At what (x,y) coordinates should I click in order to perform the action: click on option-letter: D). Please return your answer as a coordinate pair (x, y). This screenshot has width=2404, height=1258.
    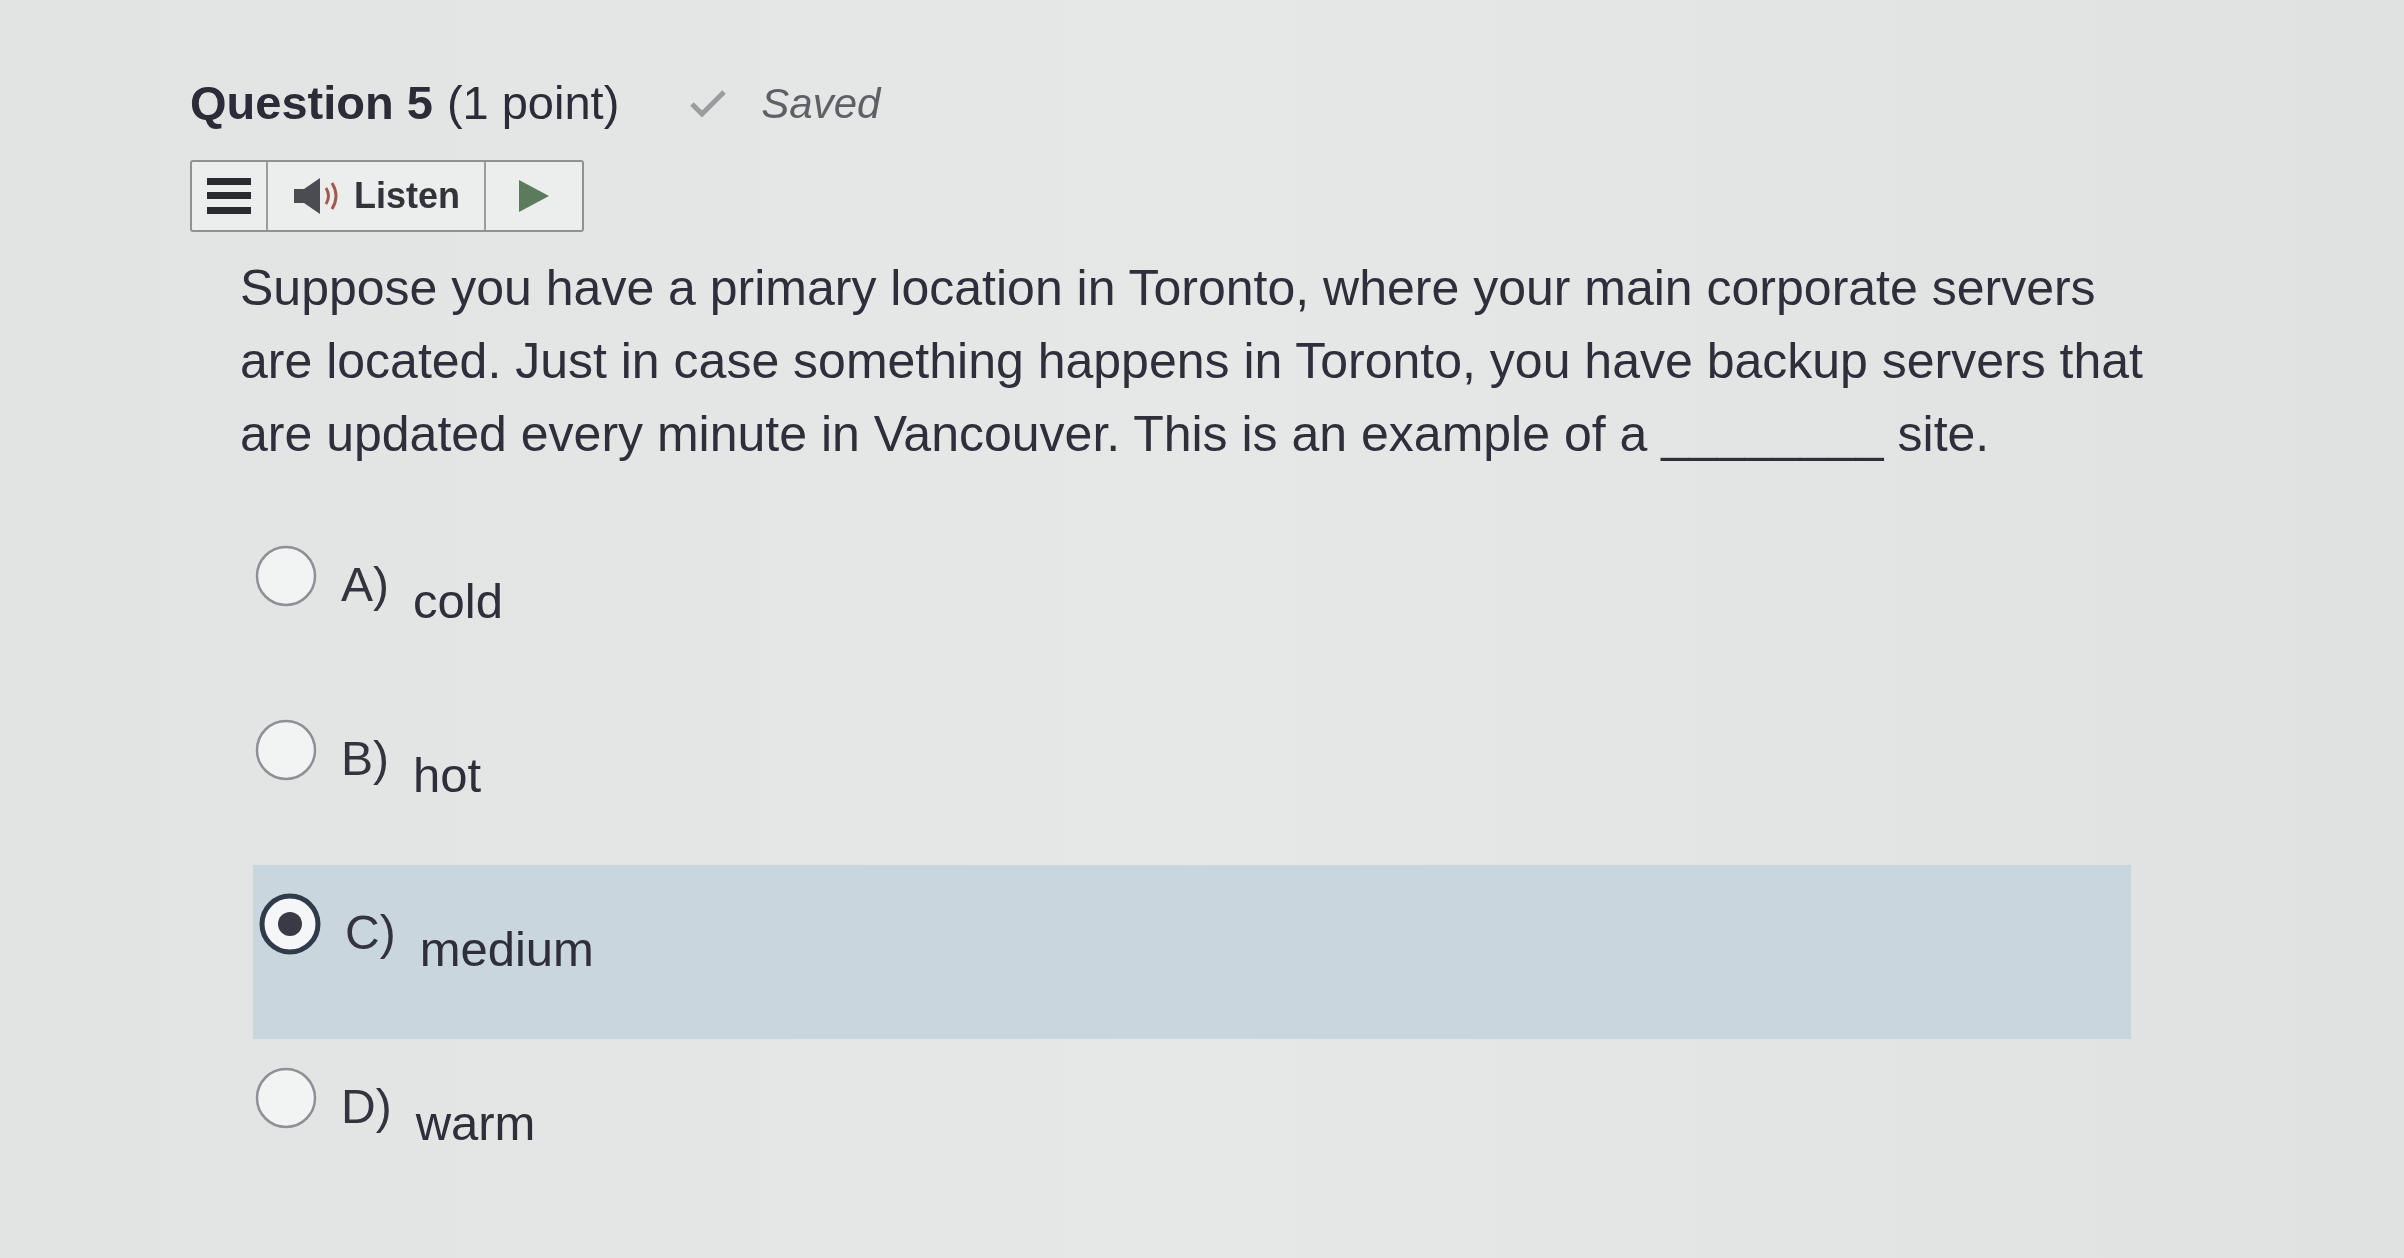
    Looking at the image, I should click on (366, 1107).